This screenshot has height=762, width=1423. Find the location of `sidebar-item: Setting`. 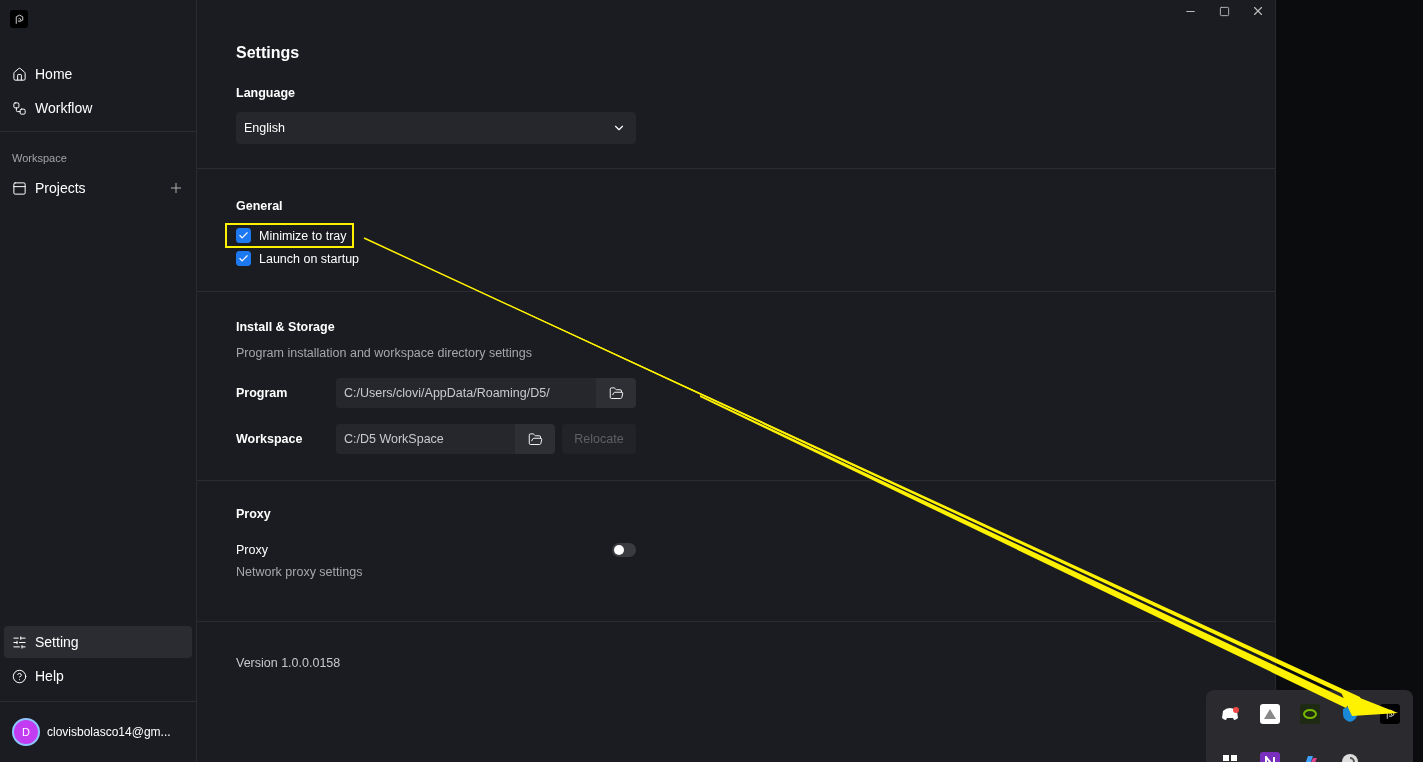

sidebar-item: Setting is located at coordinates (98, 642).